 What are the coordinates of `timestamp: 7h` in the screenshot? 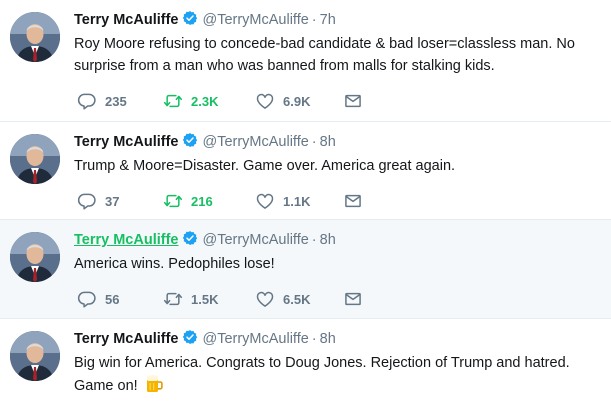 It's located at (328, 20).